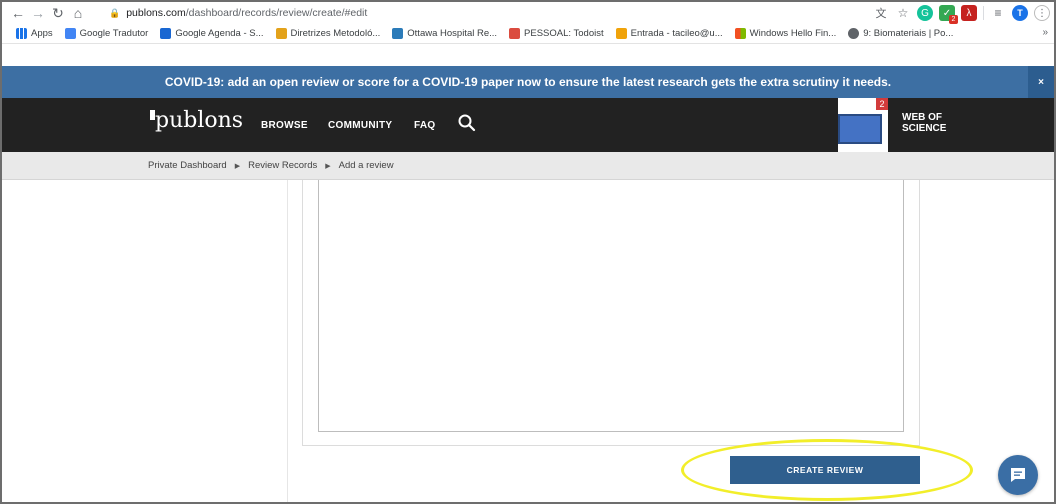 Image resolution: width=1056 pixels, height=504 pixels. Describe the element at coordinates (196, 120) in the screenshot. I see `publons-logo: publons` at that location.